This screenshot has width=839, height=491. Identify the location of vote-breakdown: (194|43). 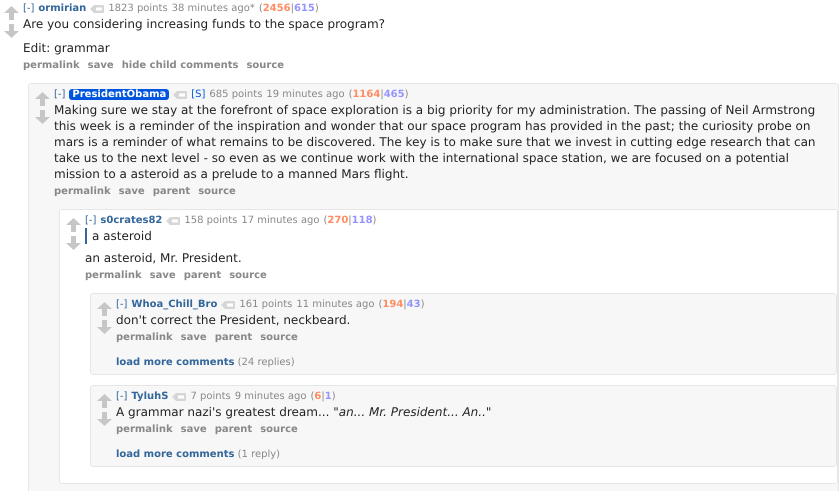
(401, 304).